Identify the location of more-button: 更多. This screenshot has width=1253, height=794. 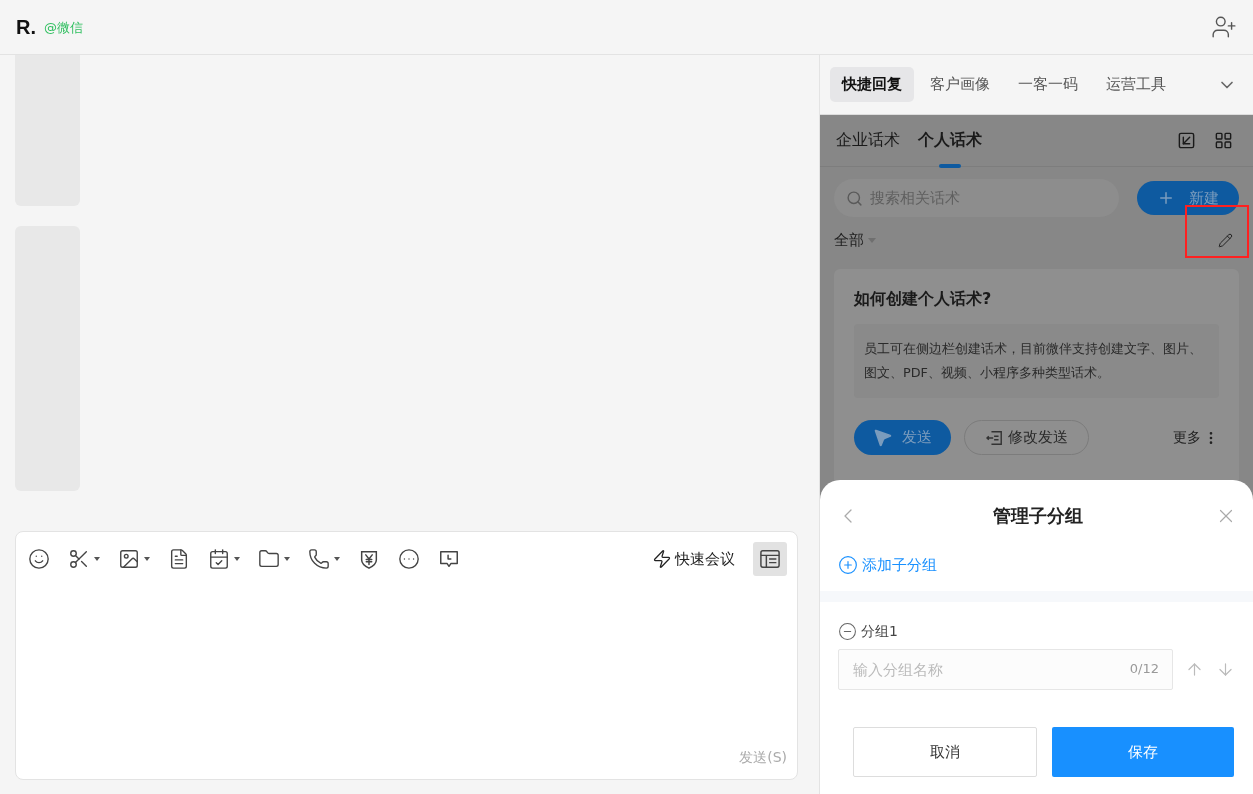
(1196, 437).